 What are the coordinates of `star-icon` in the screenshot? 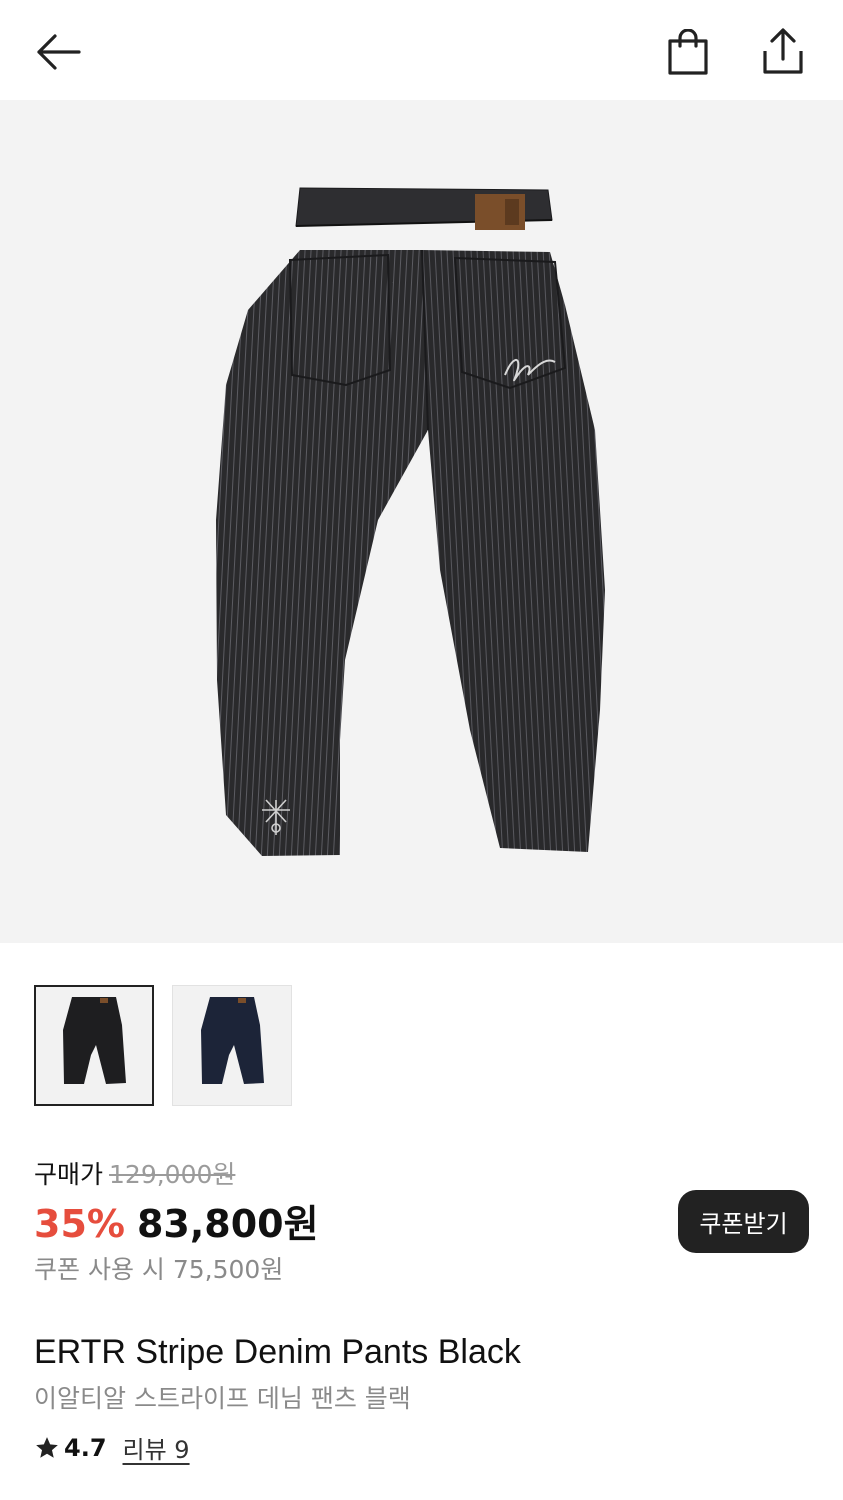 It's located at (47, 1447).